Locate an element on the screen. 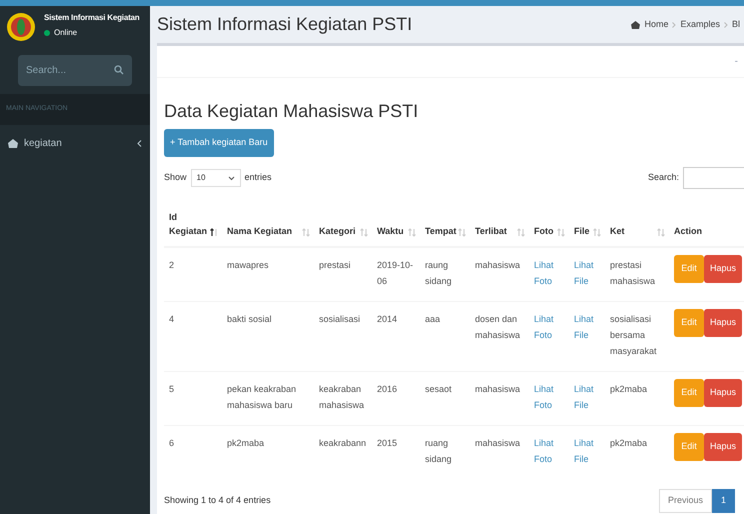 The width and height of the screenshot is (744, 514). column-header: Action is located at coordinates (706, 223).